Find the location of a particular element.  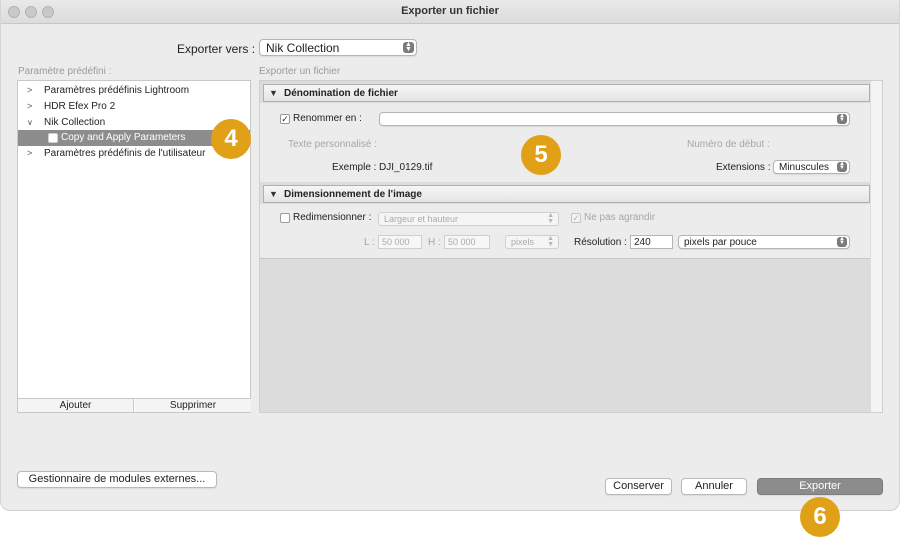

rename-label: Renommer en : is located at coordinates (327, 118).